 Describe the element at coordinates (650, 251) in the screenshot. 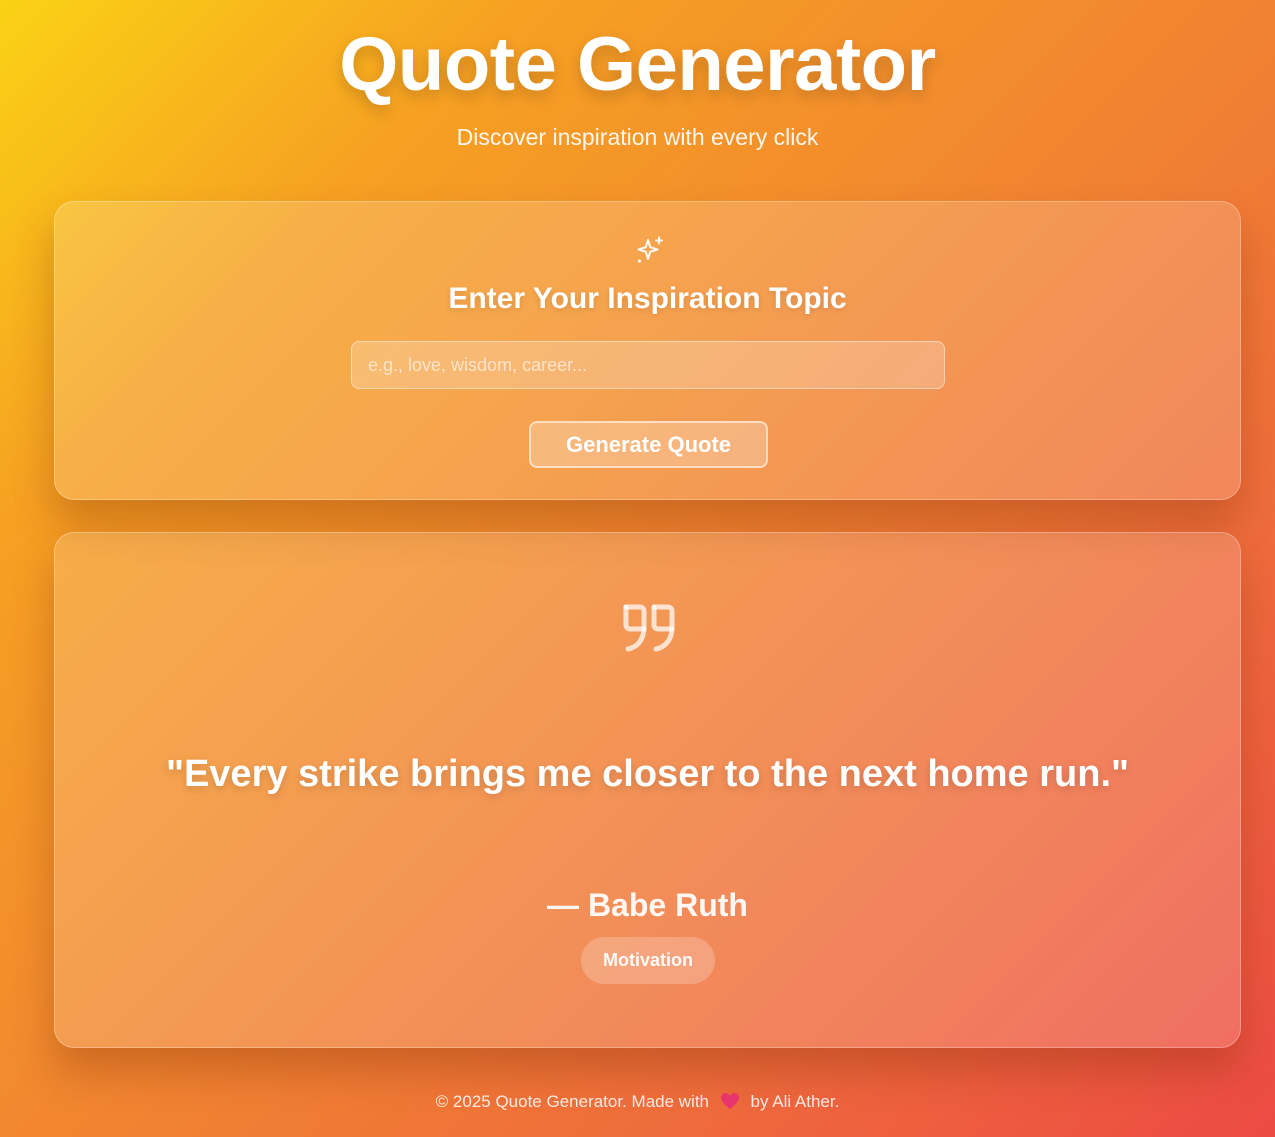

I see `sparkle-icon` at that location.